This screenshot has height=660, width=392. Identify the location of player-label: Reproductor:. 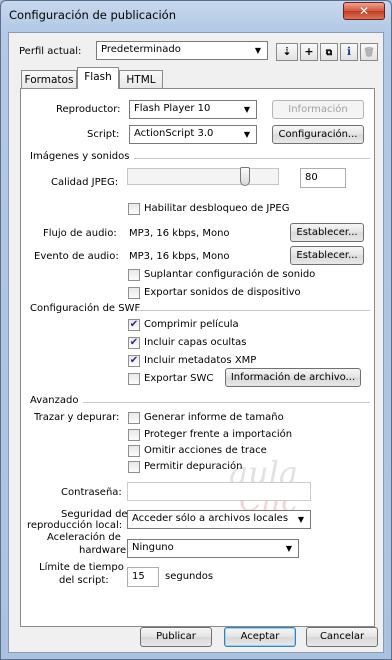
(88, 109).